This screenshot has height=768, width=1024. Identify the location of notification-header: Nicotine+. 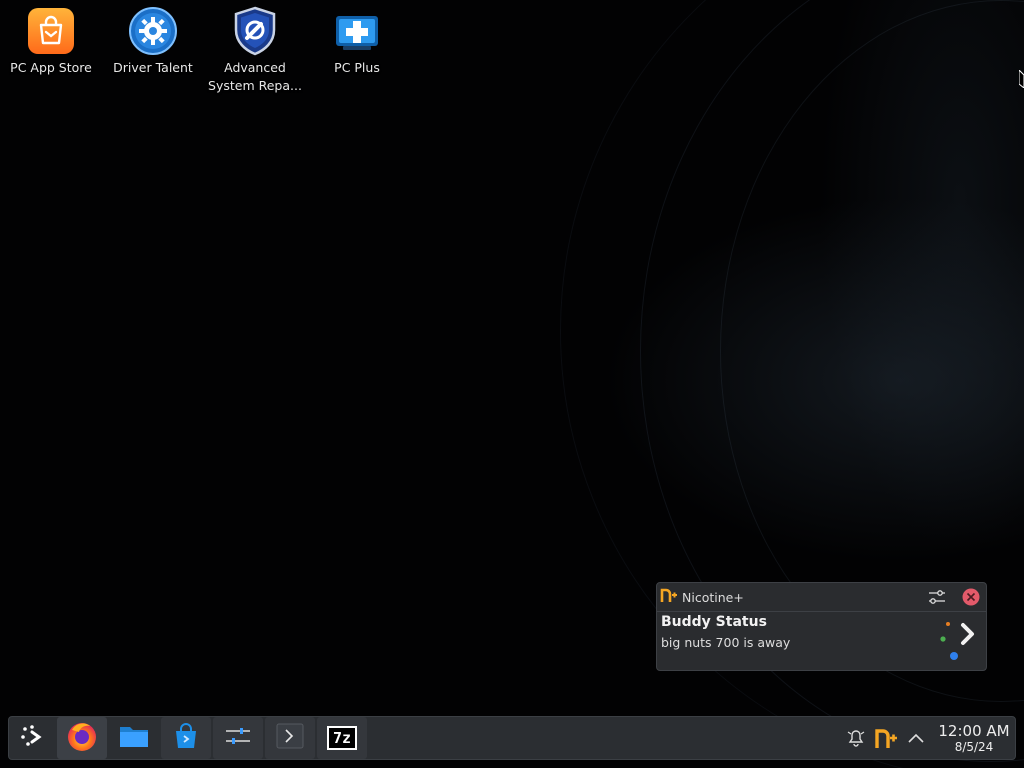
(821, 597).